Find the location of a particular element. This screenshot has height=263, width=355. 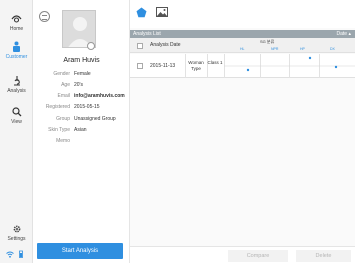

profile-row-gender: Gender Female is located at coordinates (81, 74).